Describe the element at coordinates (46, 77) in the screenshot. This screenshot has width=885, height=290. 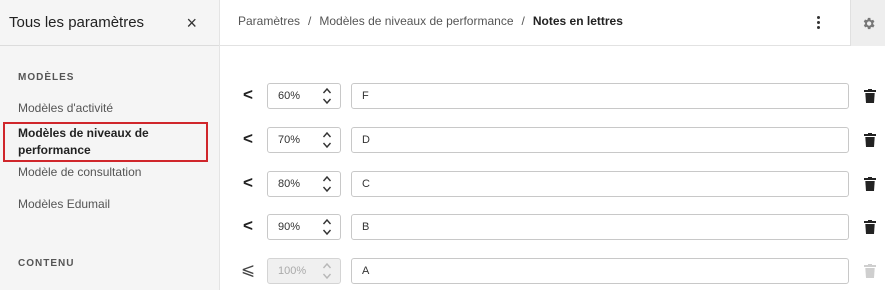
I see `section-label-models: MODÈLES` at that location.